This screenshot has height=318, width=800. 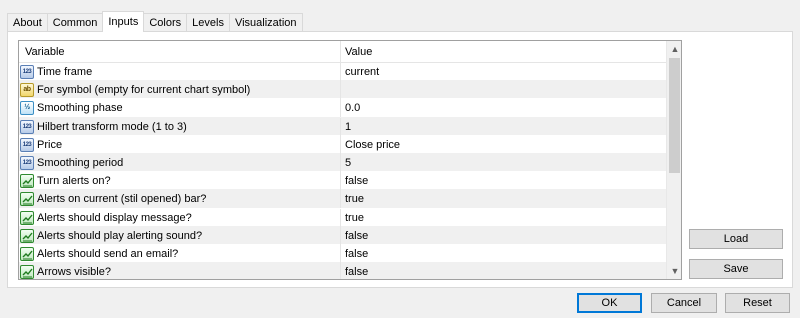 What do you see at coordinates (122, 199) in the screenshot?
I see `variable-name: Alerts on current (stil opened) bar?` at bounding box center [122, 199].